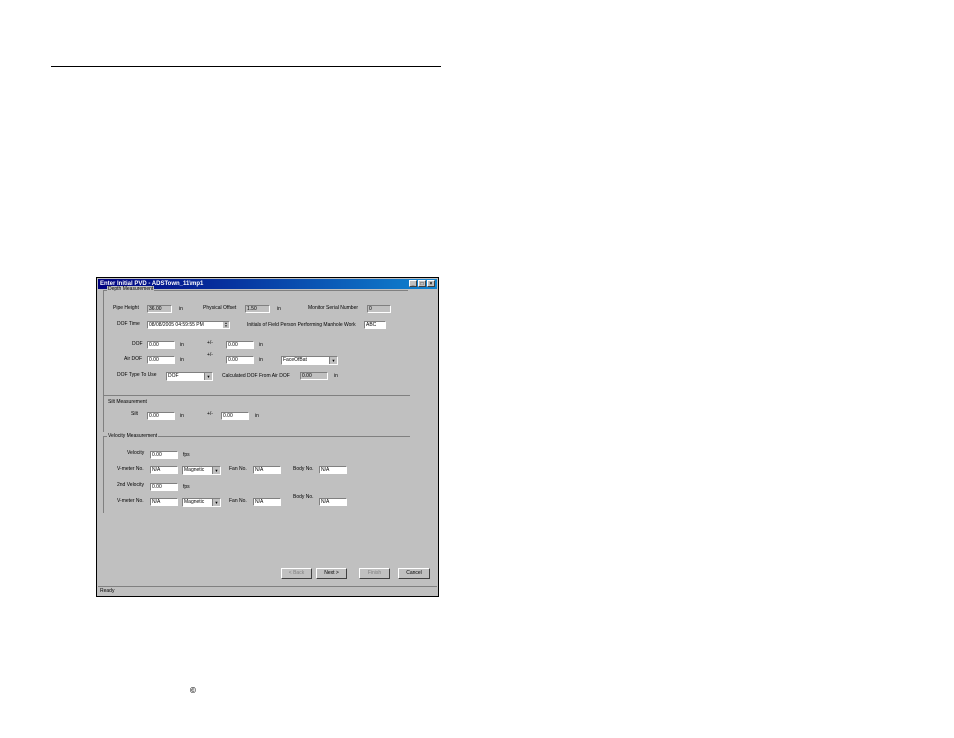 This screenshot has height=738, width=954. I want to click on dof-pm-unit: in, so click(261, 345).